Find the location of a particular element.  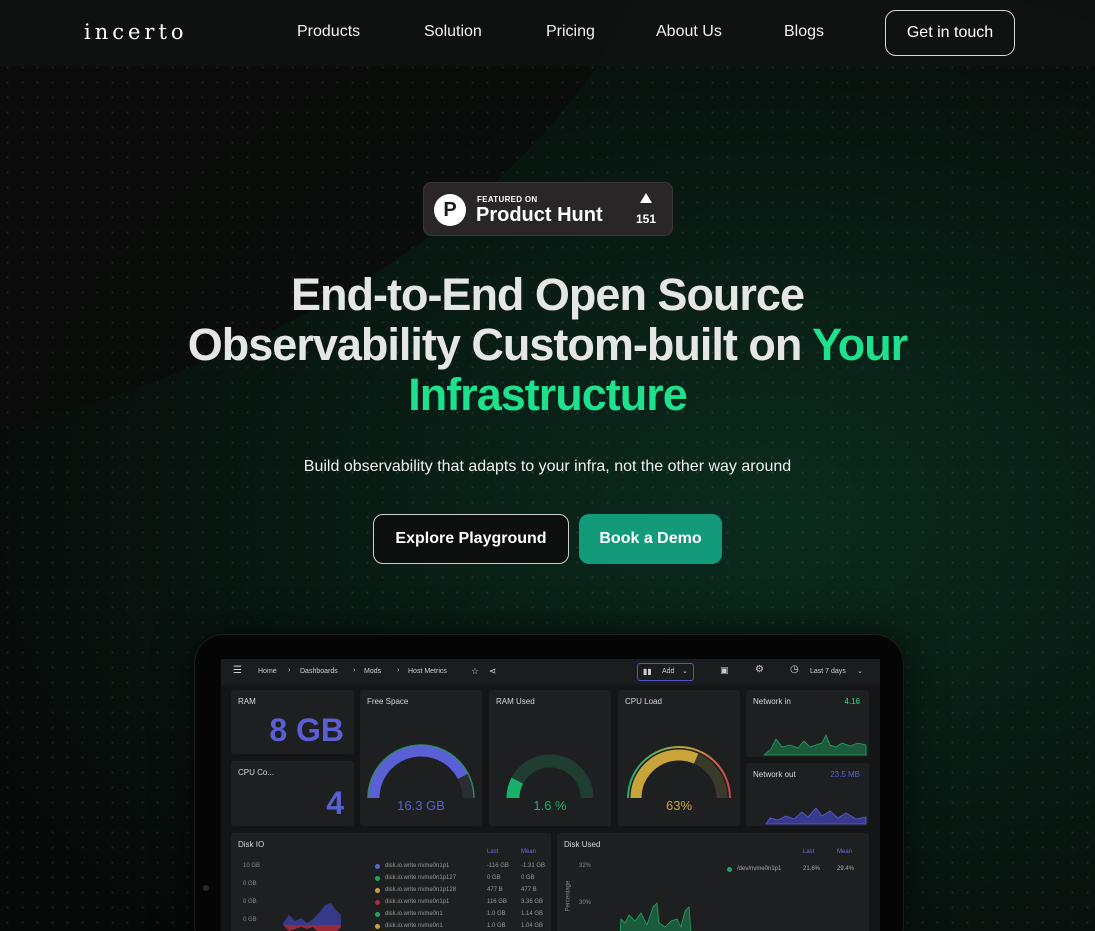

panel-label: RAM is located at coordinates (247, 701).